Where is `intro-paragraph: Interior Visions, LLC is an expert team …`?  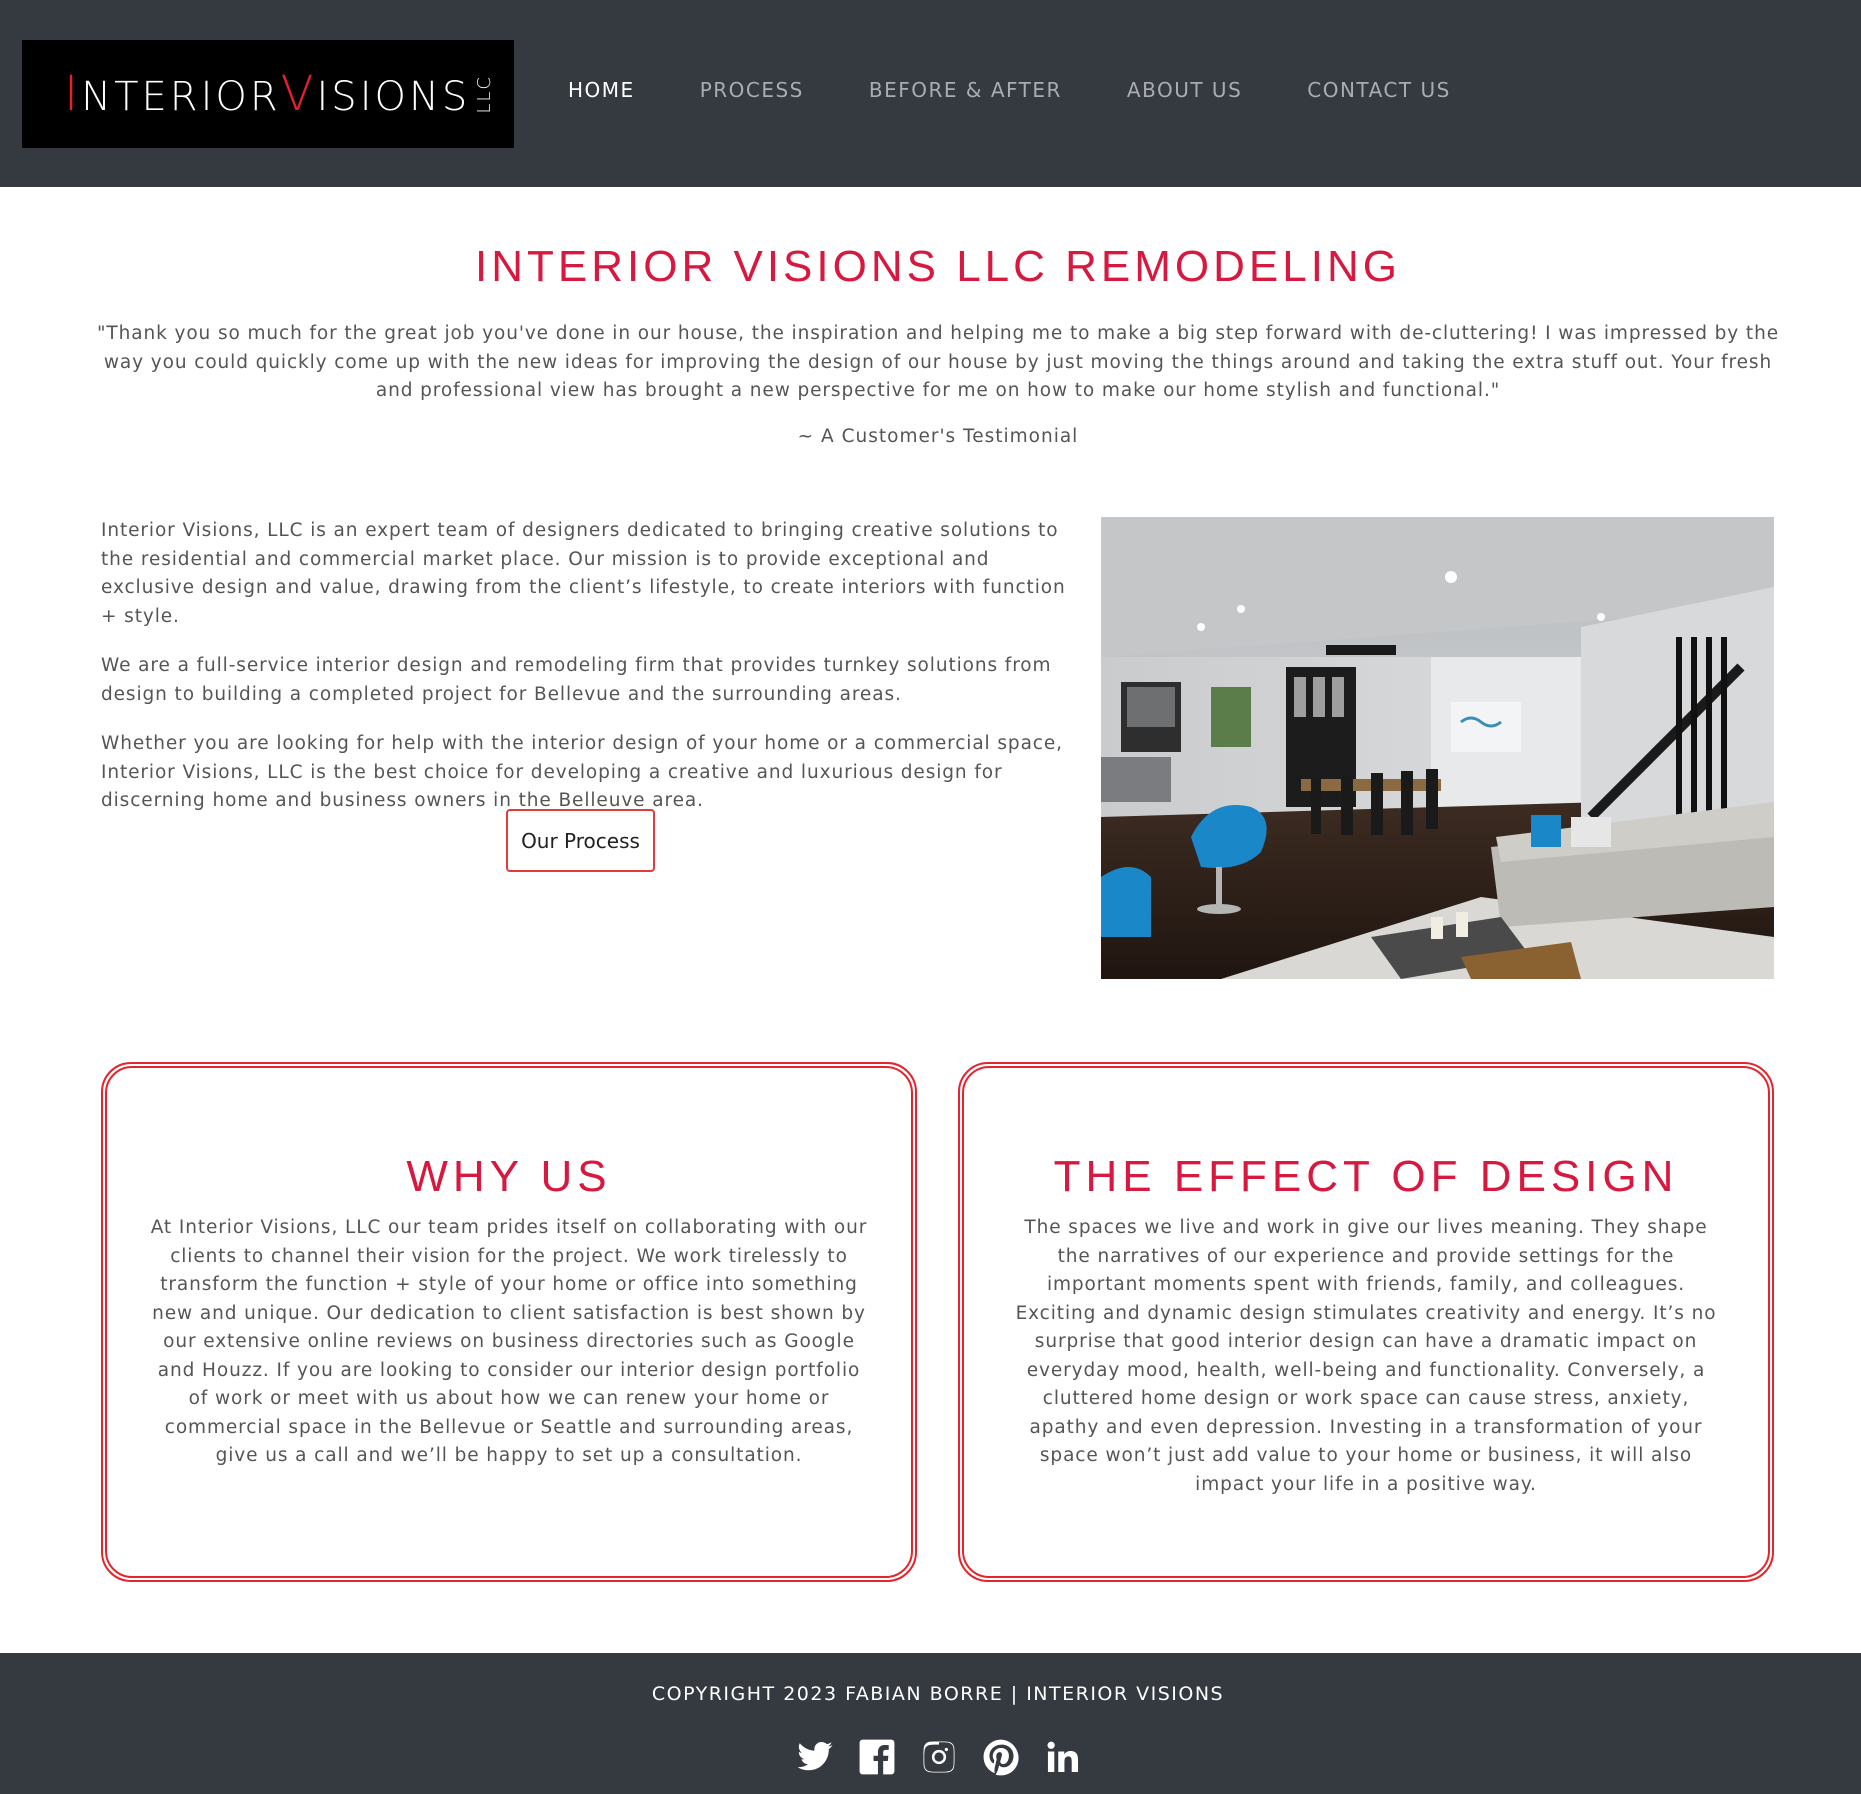 intro-paragraph: Interior Visions, LLC is an expert team … is located at coordinates (583, 573).